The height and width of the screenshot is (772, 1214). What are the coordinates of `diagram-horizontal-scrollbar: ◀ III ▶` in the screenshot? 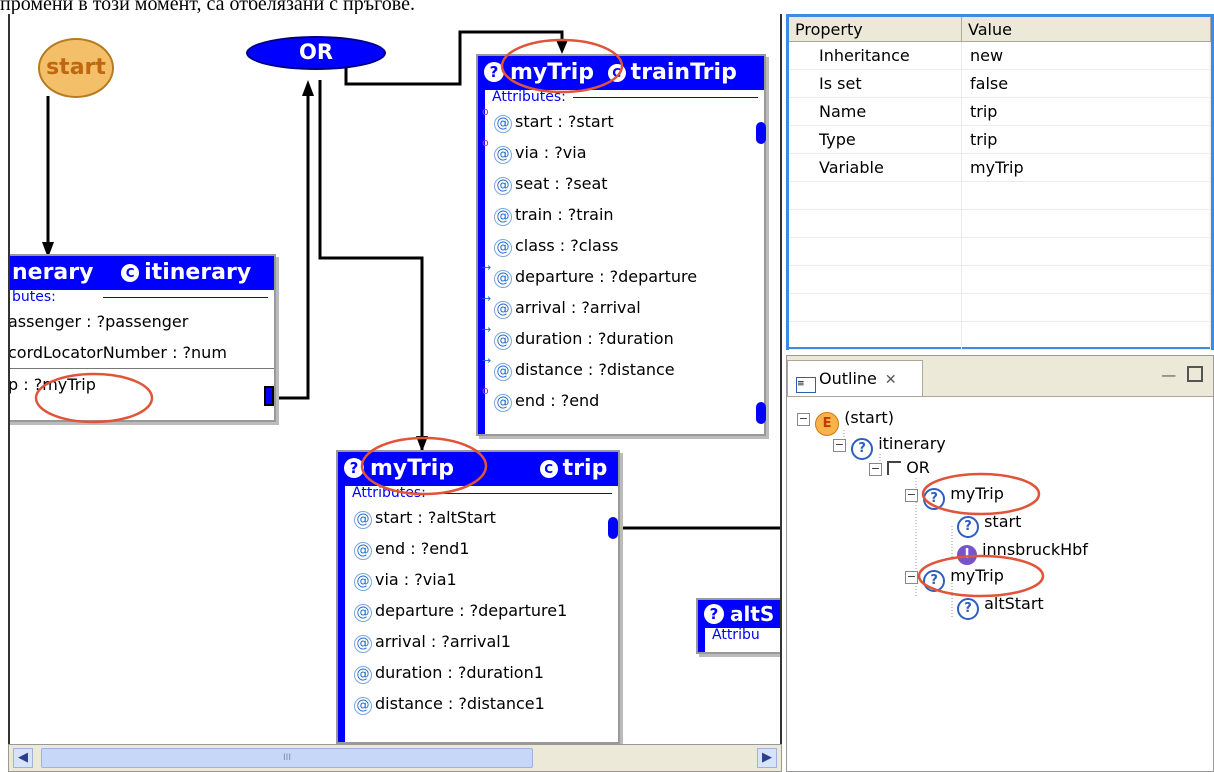 It's located at (395, 758).